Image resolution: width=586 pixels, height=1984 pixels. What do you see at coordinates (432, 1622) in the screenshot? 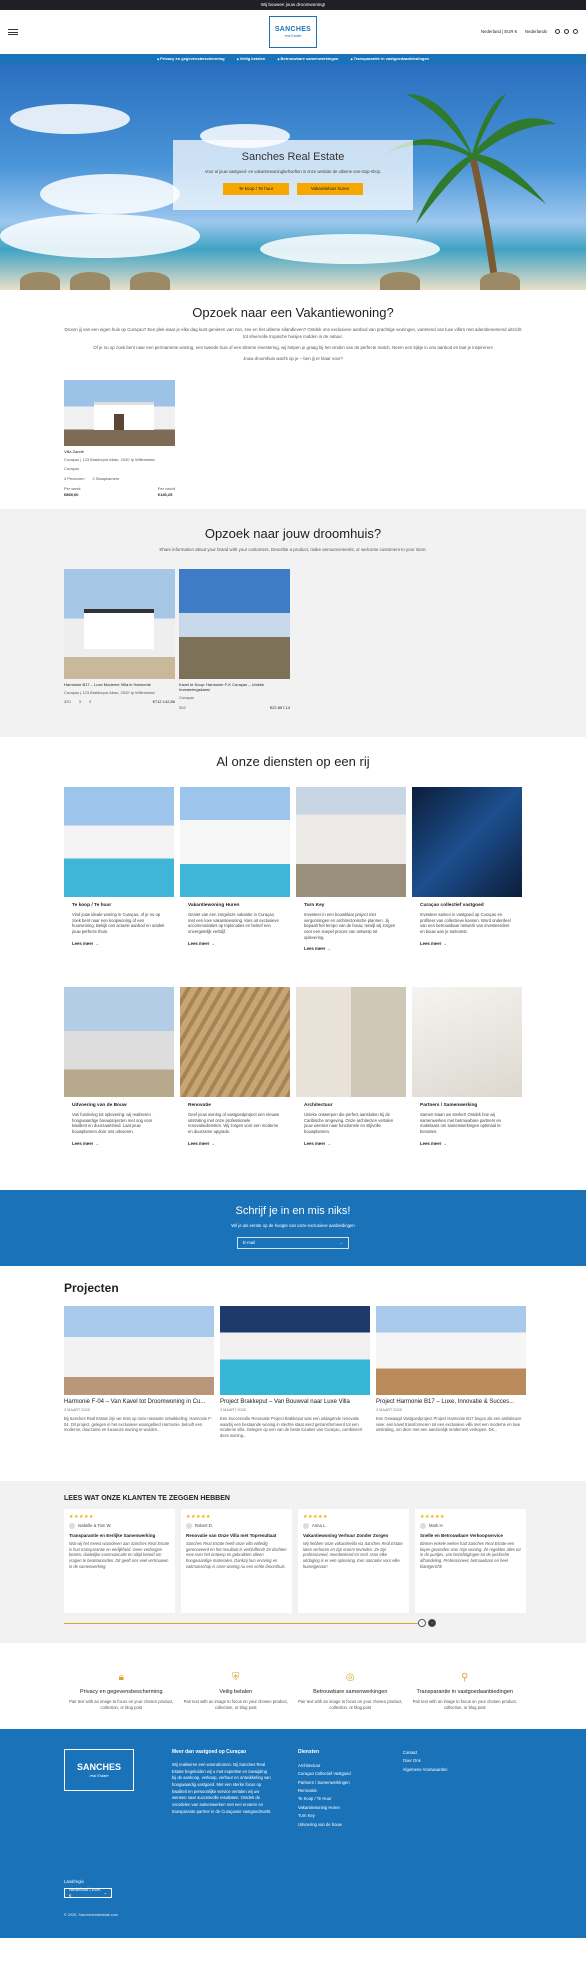
I see `chevron-right-icon: ›` at bounding box center [432, 1622].